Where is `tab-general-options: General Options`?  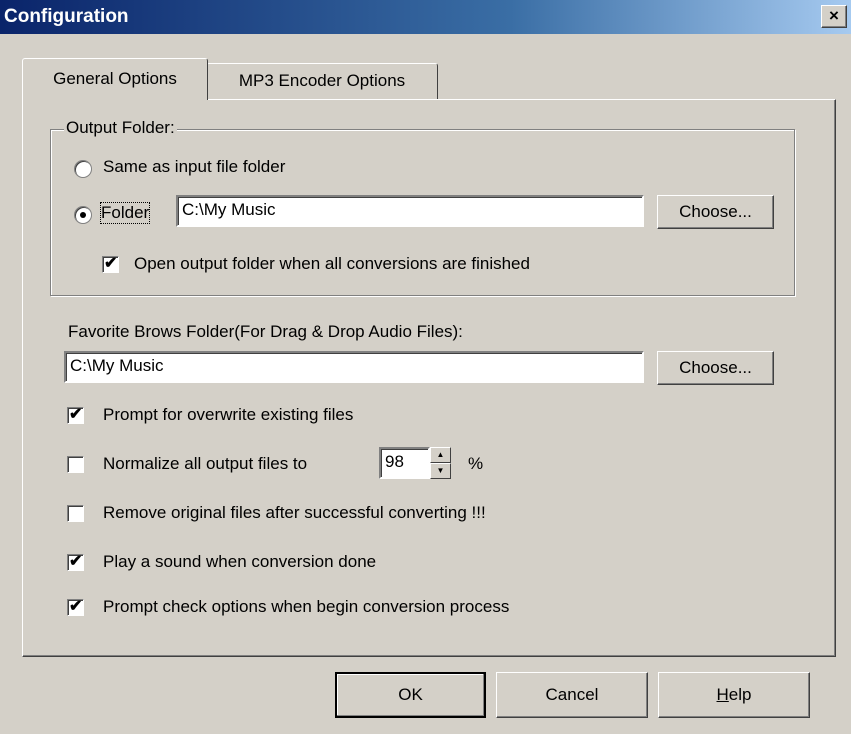
tab-general-options: General Options is located at coordinates (115, 79).